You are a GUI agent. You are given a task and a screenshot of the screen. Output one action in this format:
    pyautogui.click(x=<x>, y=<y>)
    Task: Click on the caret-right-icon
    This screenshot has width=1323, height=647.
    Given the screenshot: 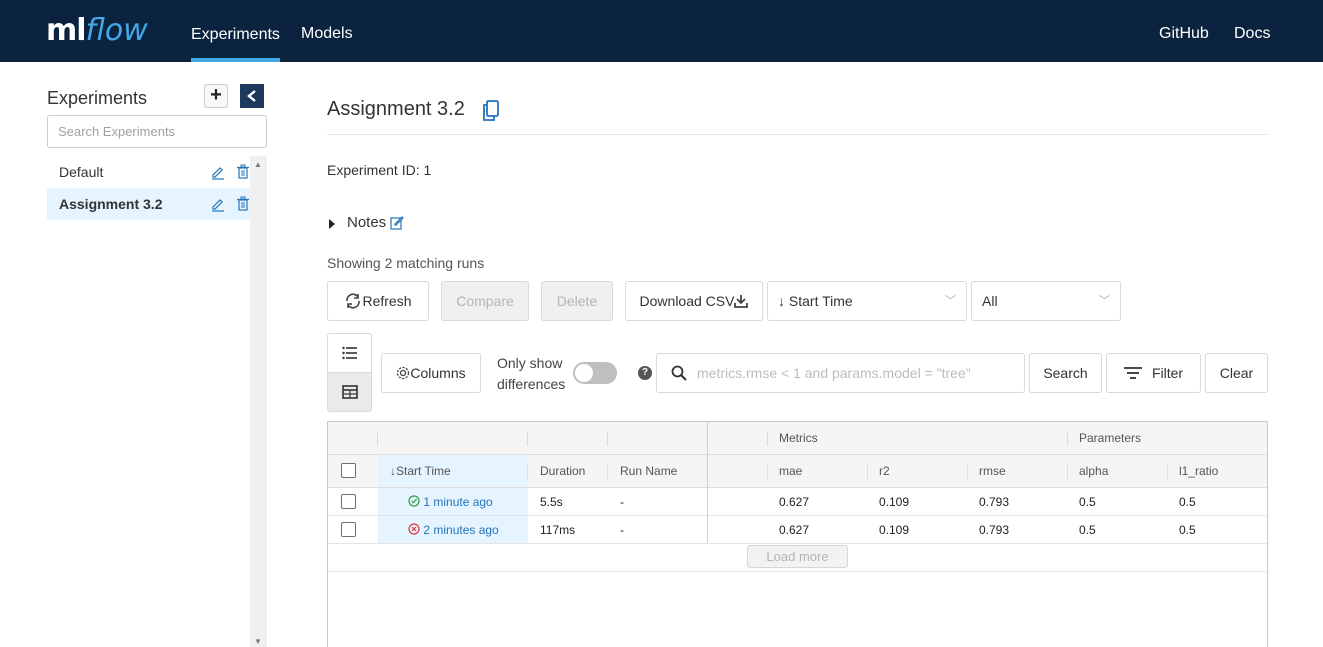 What is the action you would take?
    pyautogui.click(x=332, y=224)
    